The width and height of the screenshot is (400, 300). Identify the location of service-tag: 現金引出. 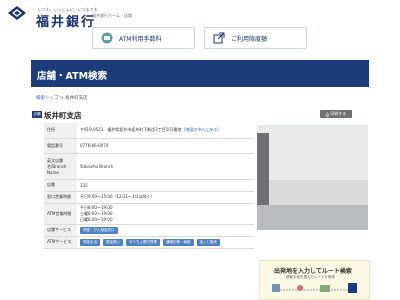
(90, 242).